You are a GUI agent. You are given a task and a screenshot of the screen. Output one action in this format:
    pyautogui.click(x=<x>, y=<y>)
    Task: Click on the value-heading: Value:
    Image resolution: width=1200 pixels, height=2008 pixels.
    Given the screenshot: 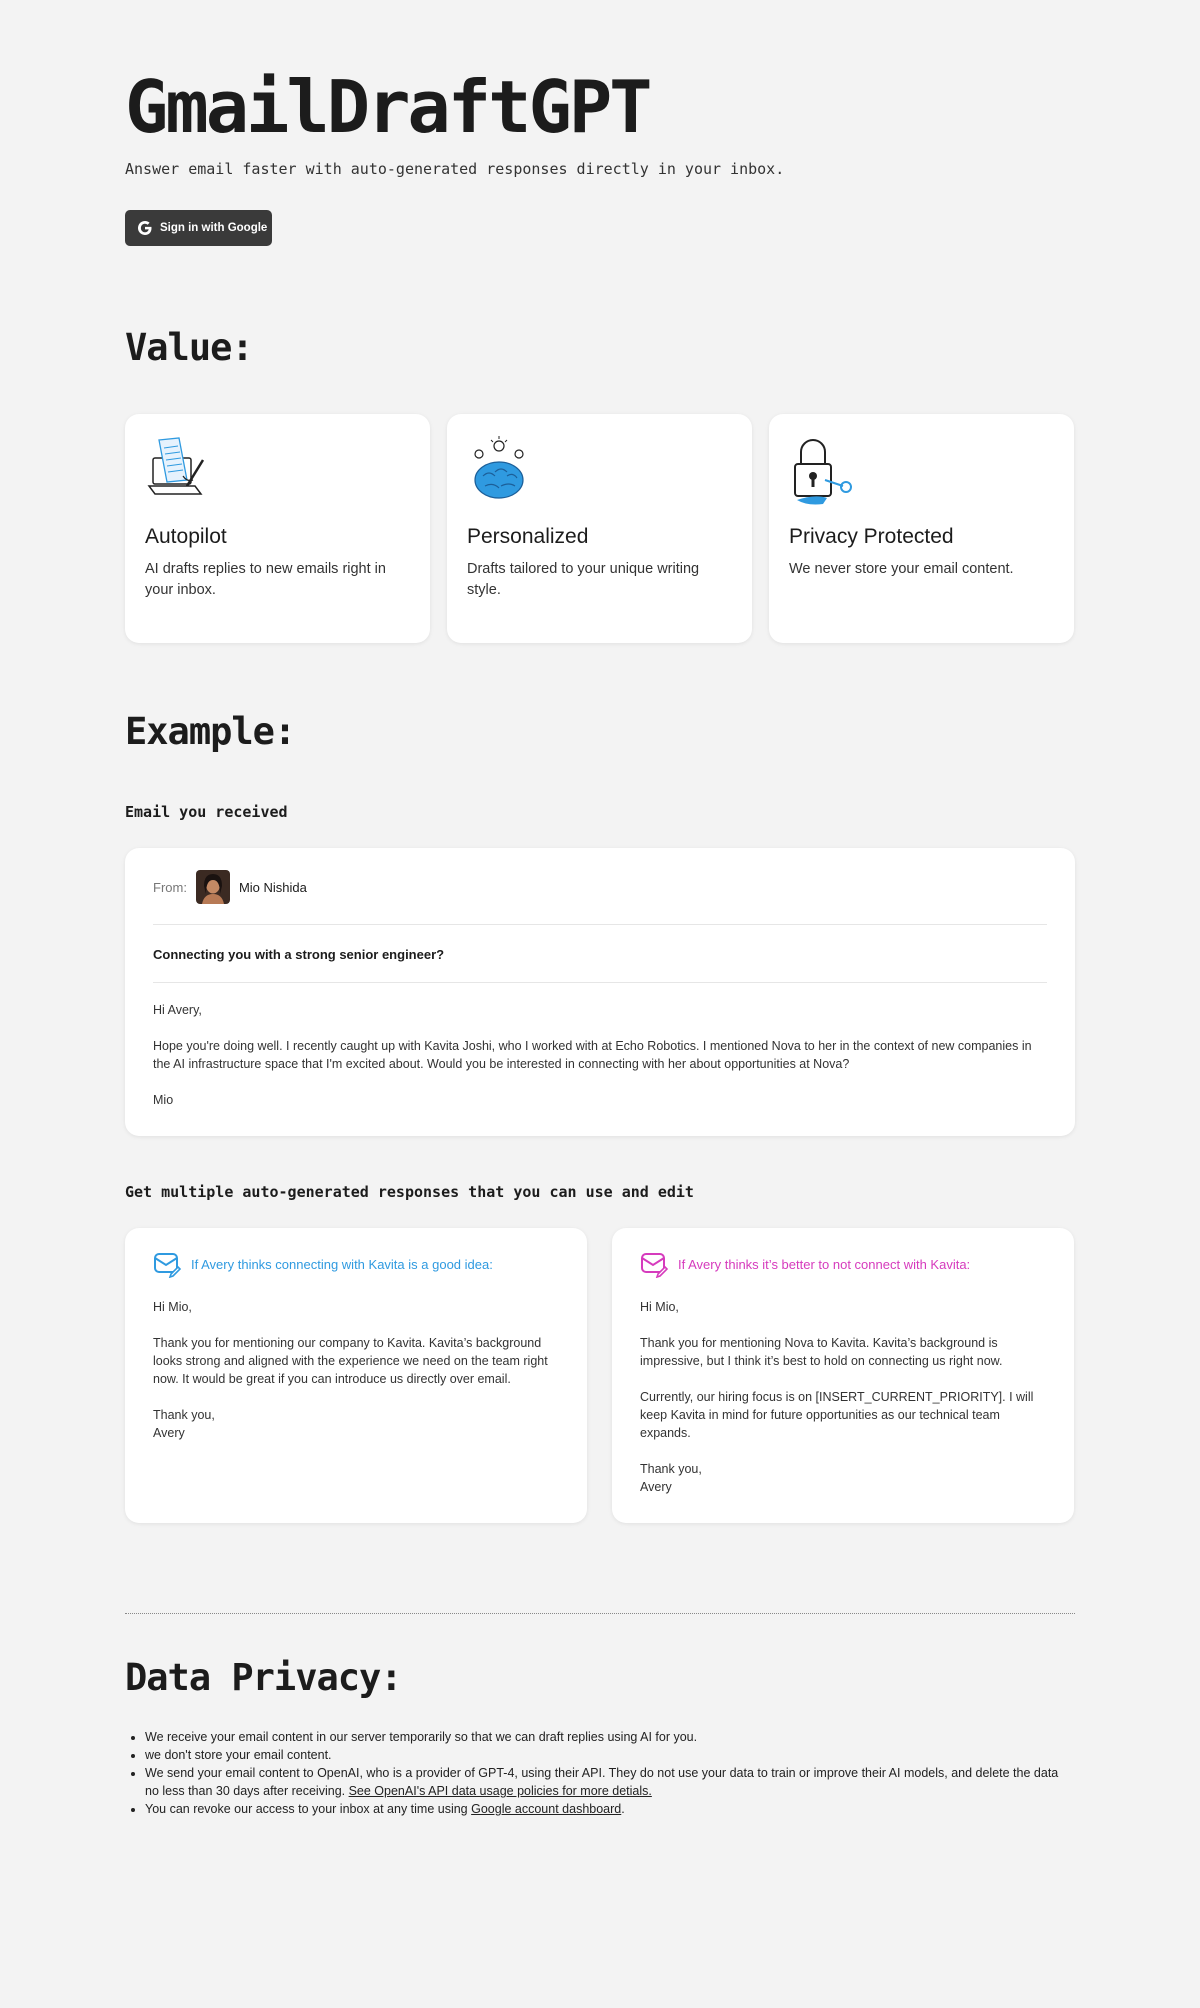 What is the action you would take?
    pyautogui.click(x=189, y=347)
    